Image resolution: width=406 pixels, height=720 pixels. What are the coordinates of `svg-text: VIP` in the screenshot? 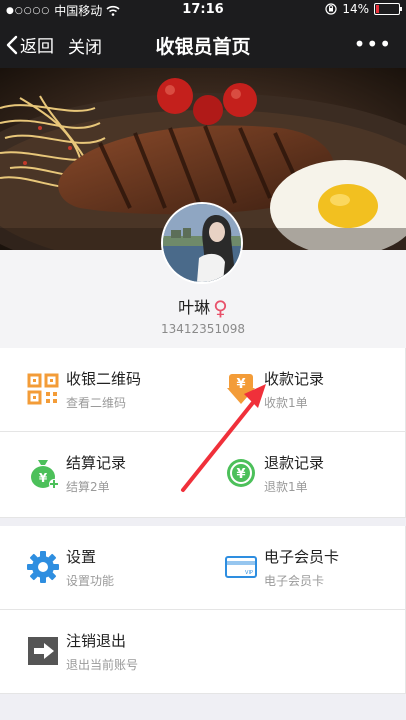 It's located at (249, 573).